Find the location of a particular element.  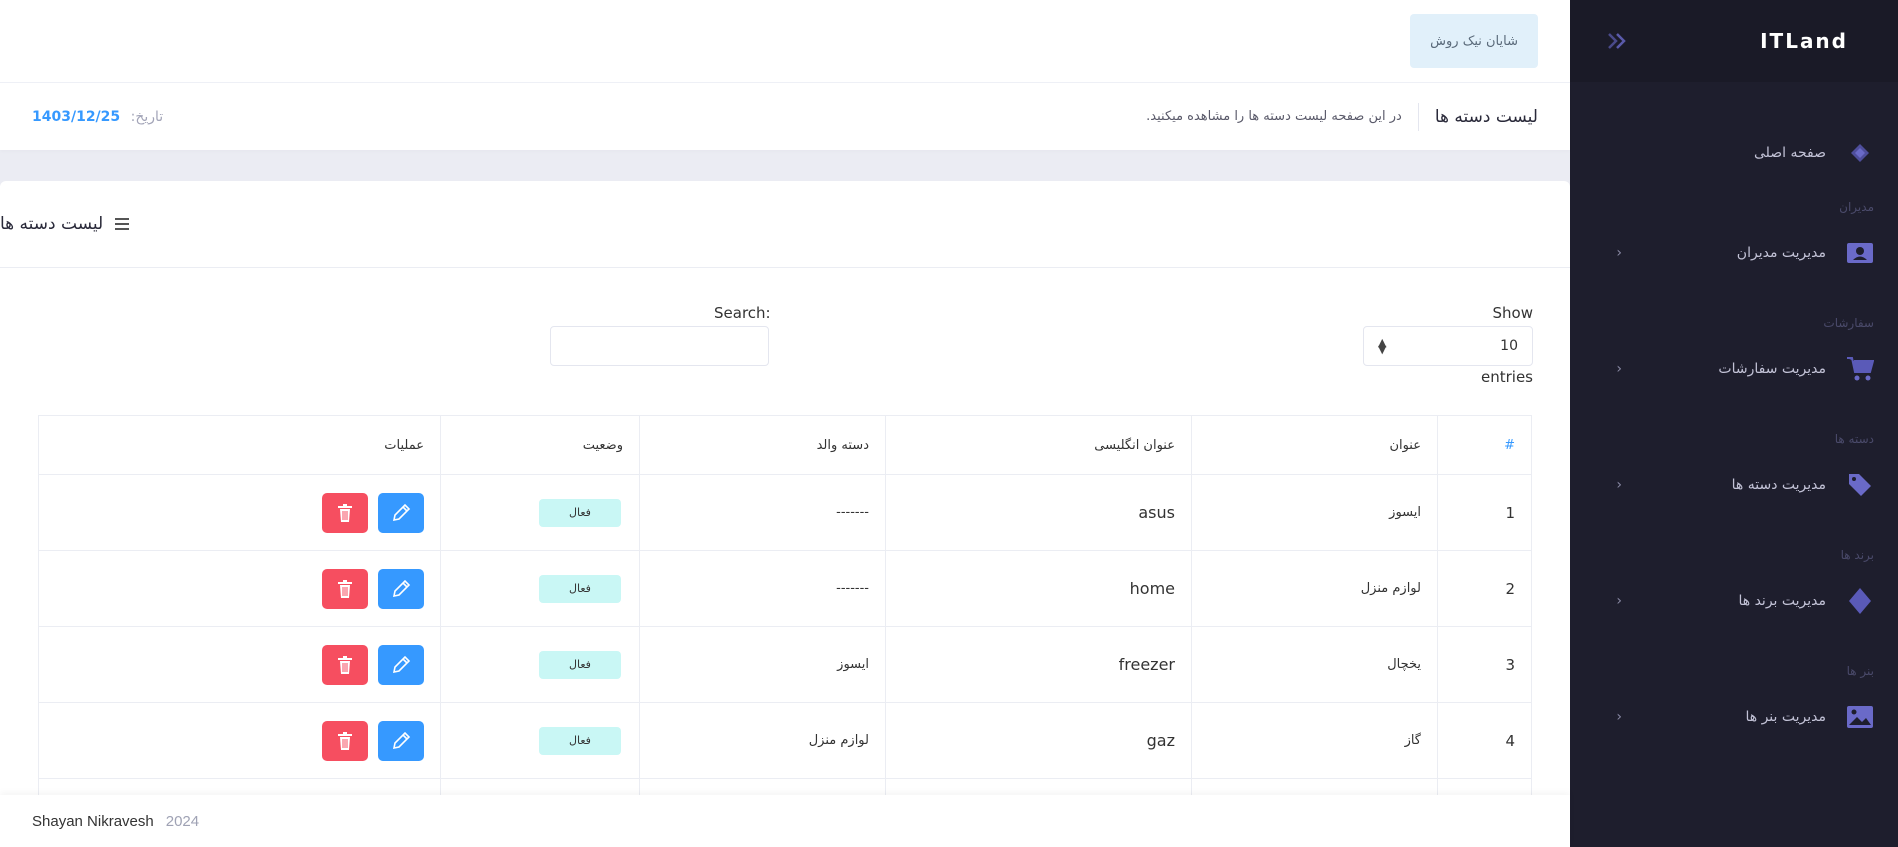

cell-title: ایسوز is located at coordinates (1314, 512).